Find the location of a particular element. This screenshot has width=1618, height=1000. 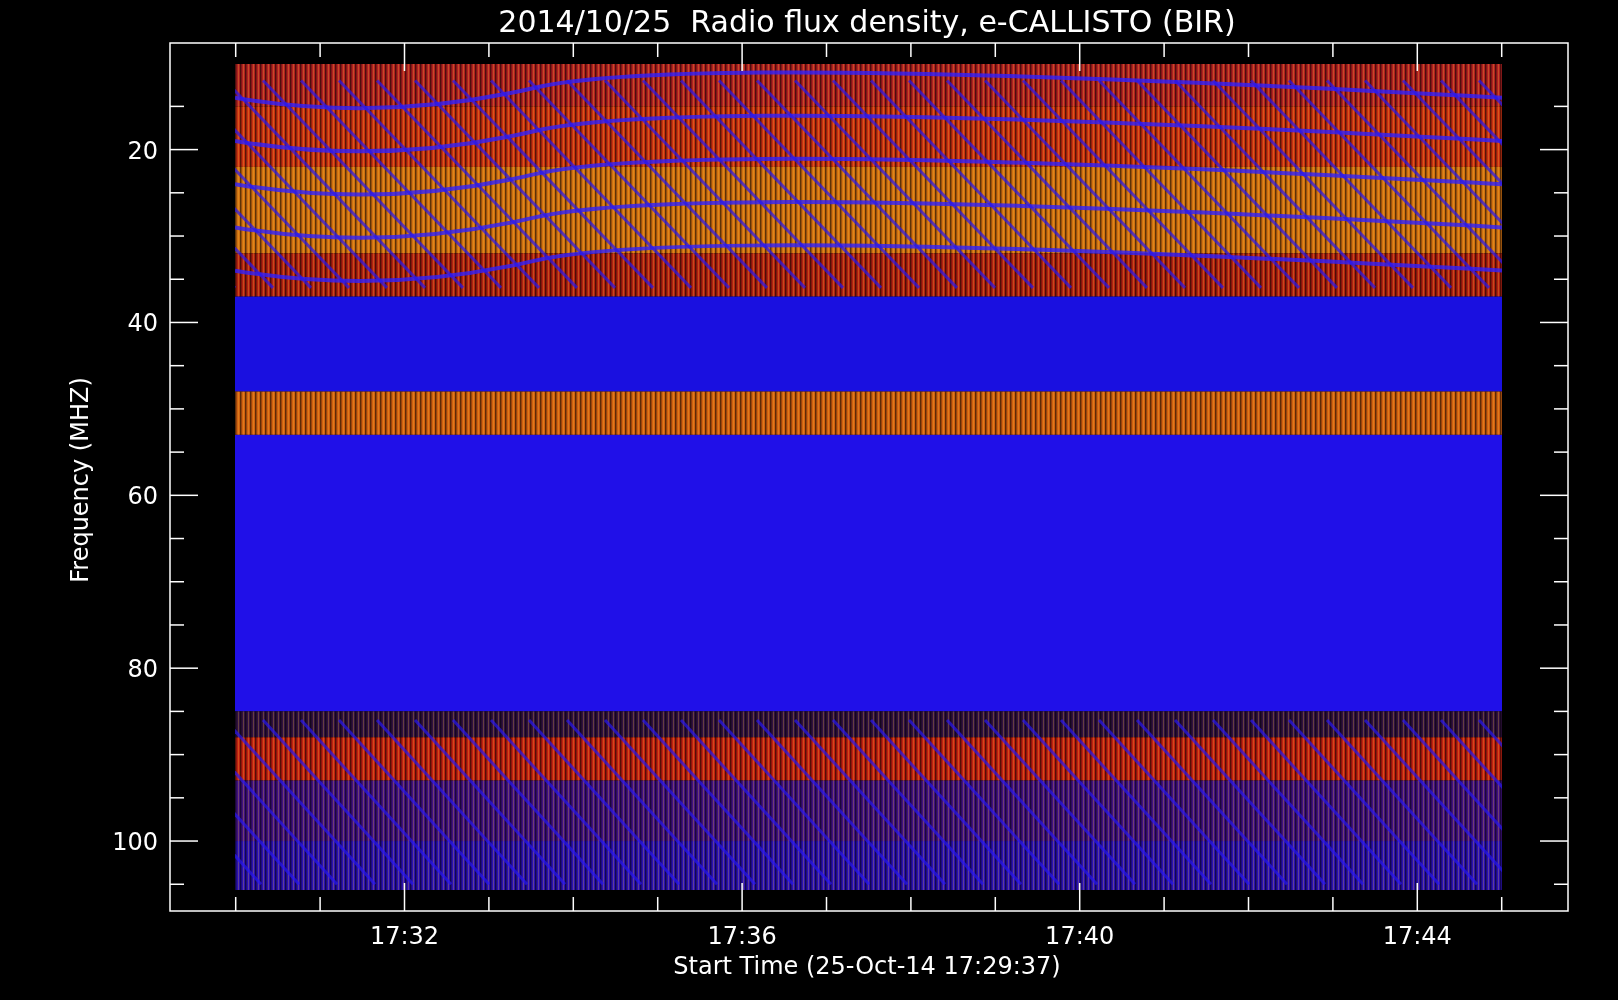

x-tick-label: 17:44 is located at coordinates (1417, 936).